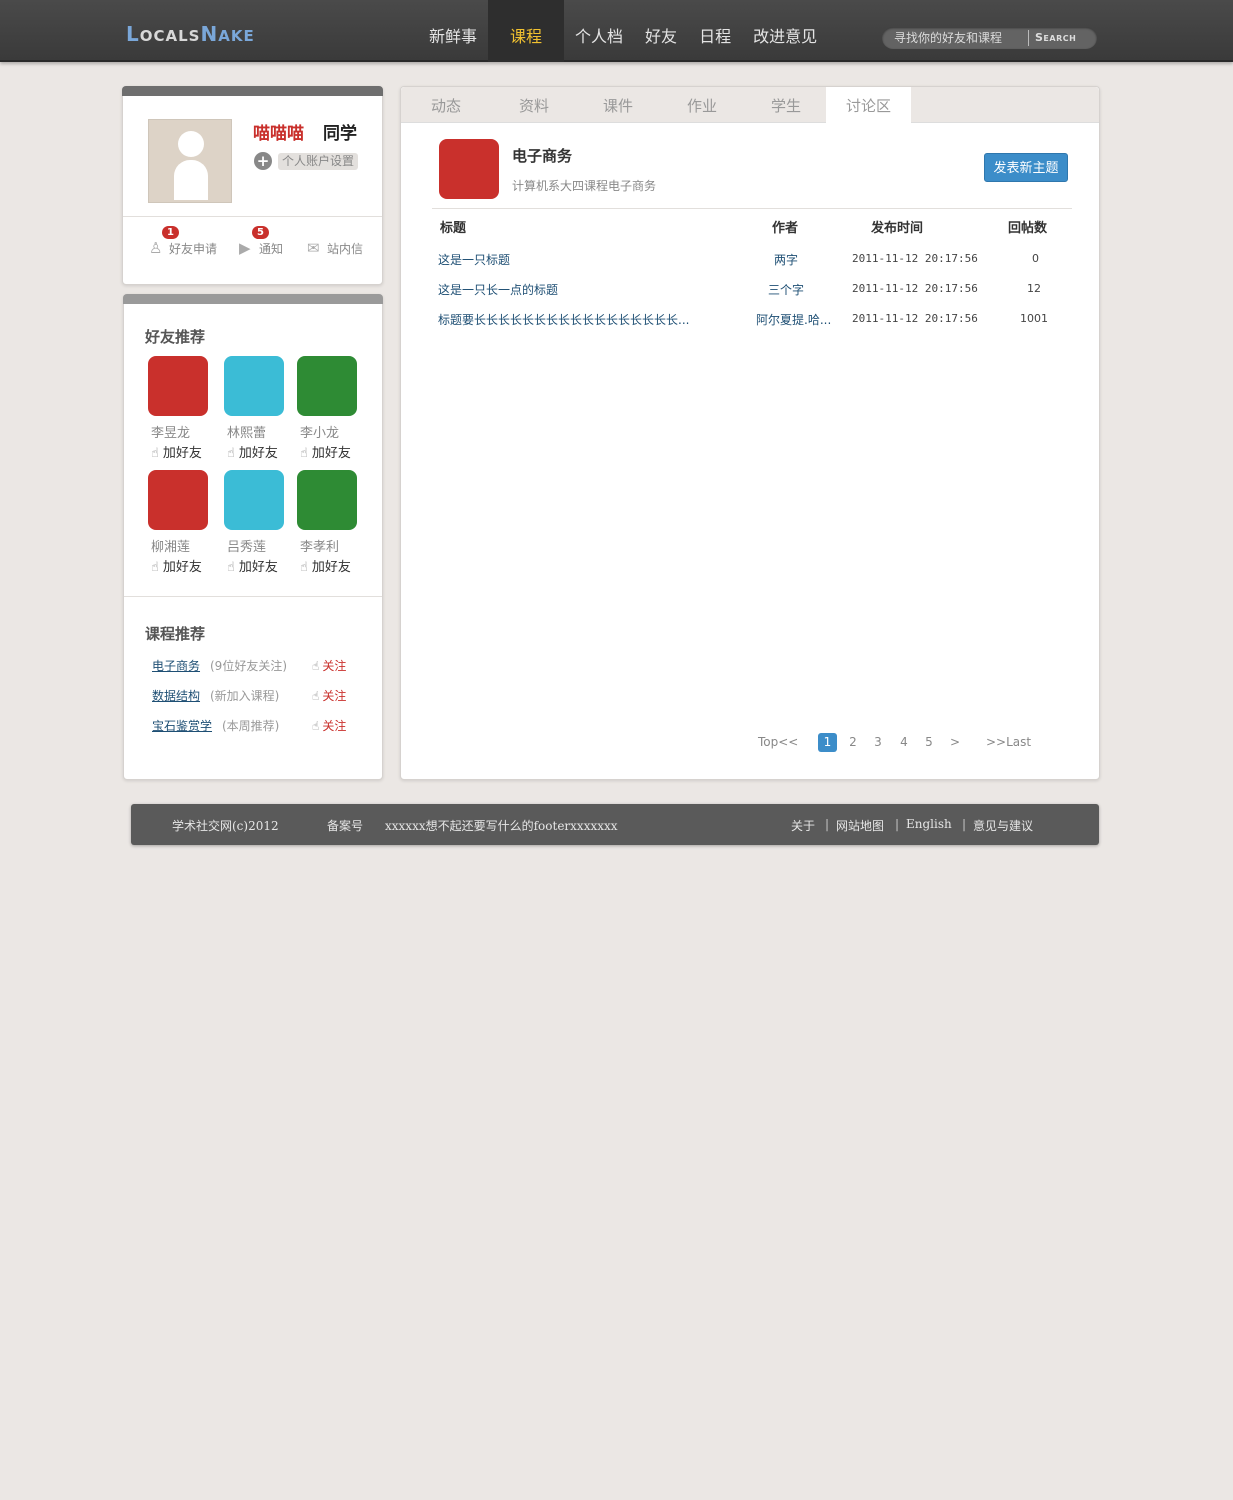 The width and height of the screenshot is (1233, 1500). Describe the element at coordinates (257, 697) in the screenshot. I see `course-recommend-item: 数据结构 (新加入课程) ☝ 关注` at that location.